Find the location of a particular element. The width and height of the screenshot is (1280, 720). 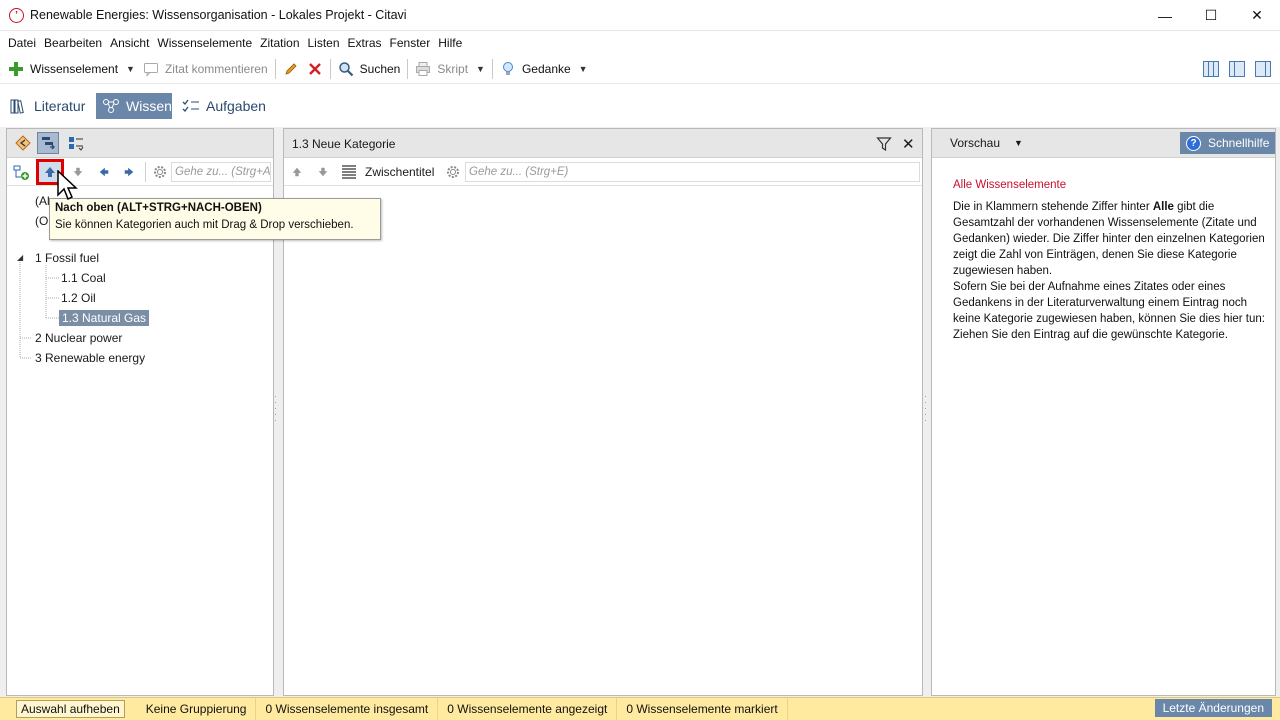

schnellhilfe-label: Schnellhilfe is located at coordinates (1239, 143).